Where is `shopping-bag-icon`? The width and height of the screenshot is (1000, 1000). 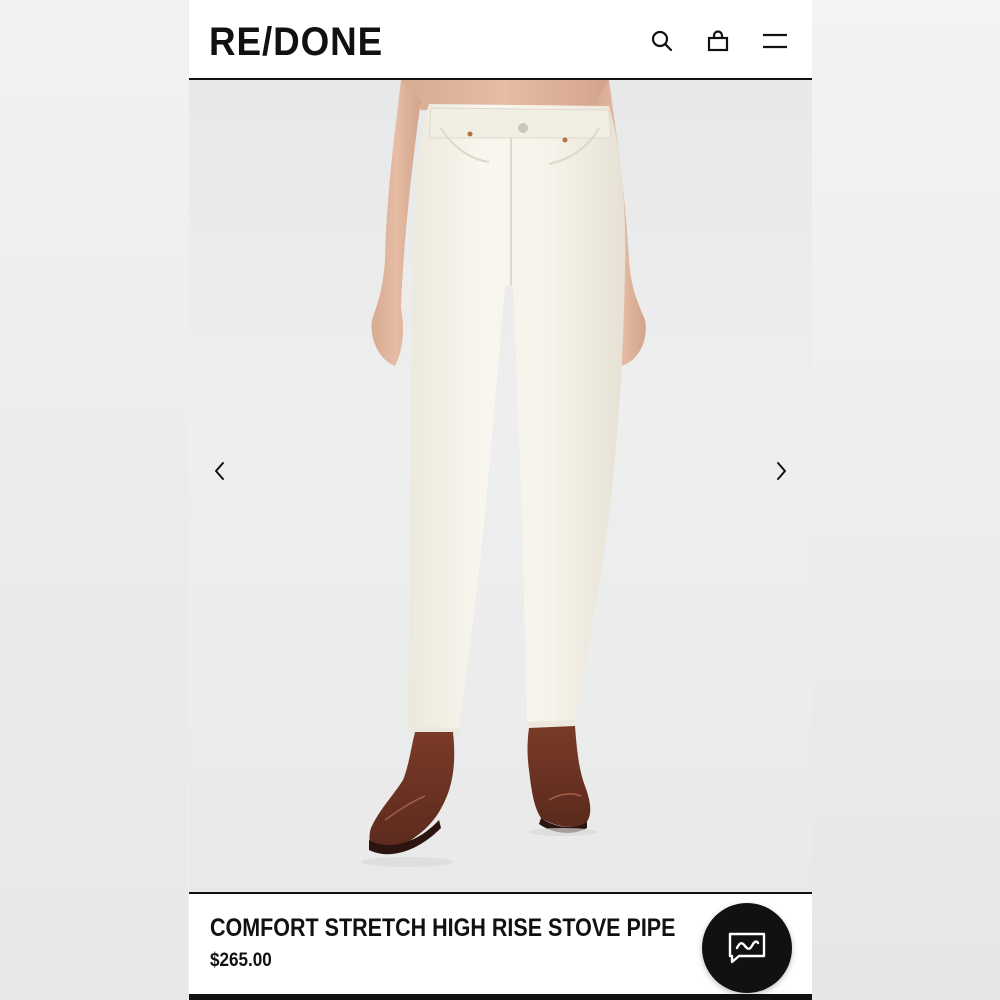 shopping-bag-icon is located at coordinates (718, 41).